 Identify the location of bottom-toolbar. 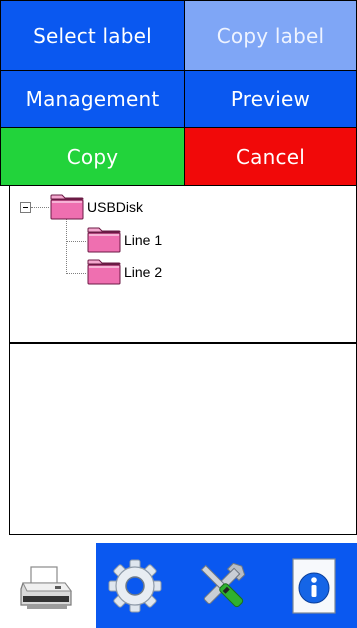
(178, 585).